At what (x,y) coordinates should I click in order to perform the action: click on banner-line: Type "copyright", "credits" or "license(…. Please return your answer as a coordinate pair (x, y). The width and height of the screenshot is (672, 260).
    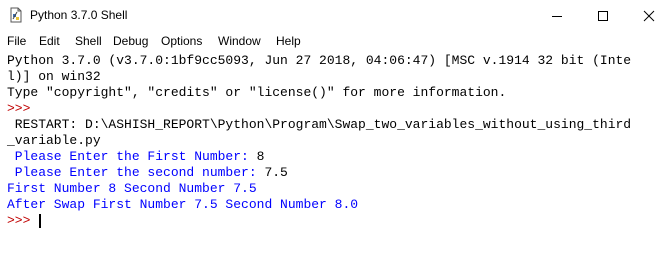
    Looking at the image, I should click on (257, 92).